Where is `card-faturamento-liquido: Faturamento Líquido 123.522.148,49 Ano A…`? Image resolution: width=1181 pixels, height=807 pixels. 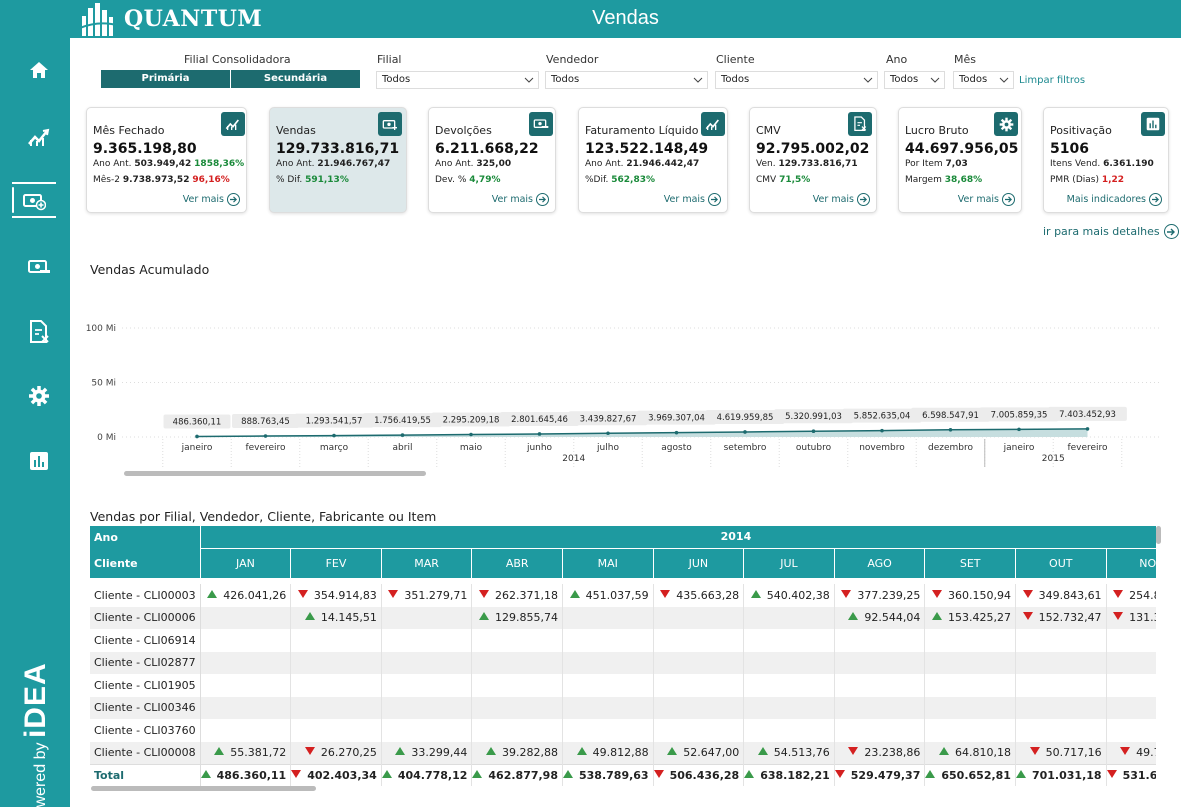
card-faturamento-liquido: Faturamento Líquido 123.522.148,49 Ano A… is located at coordinates (653, 160).